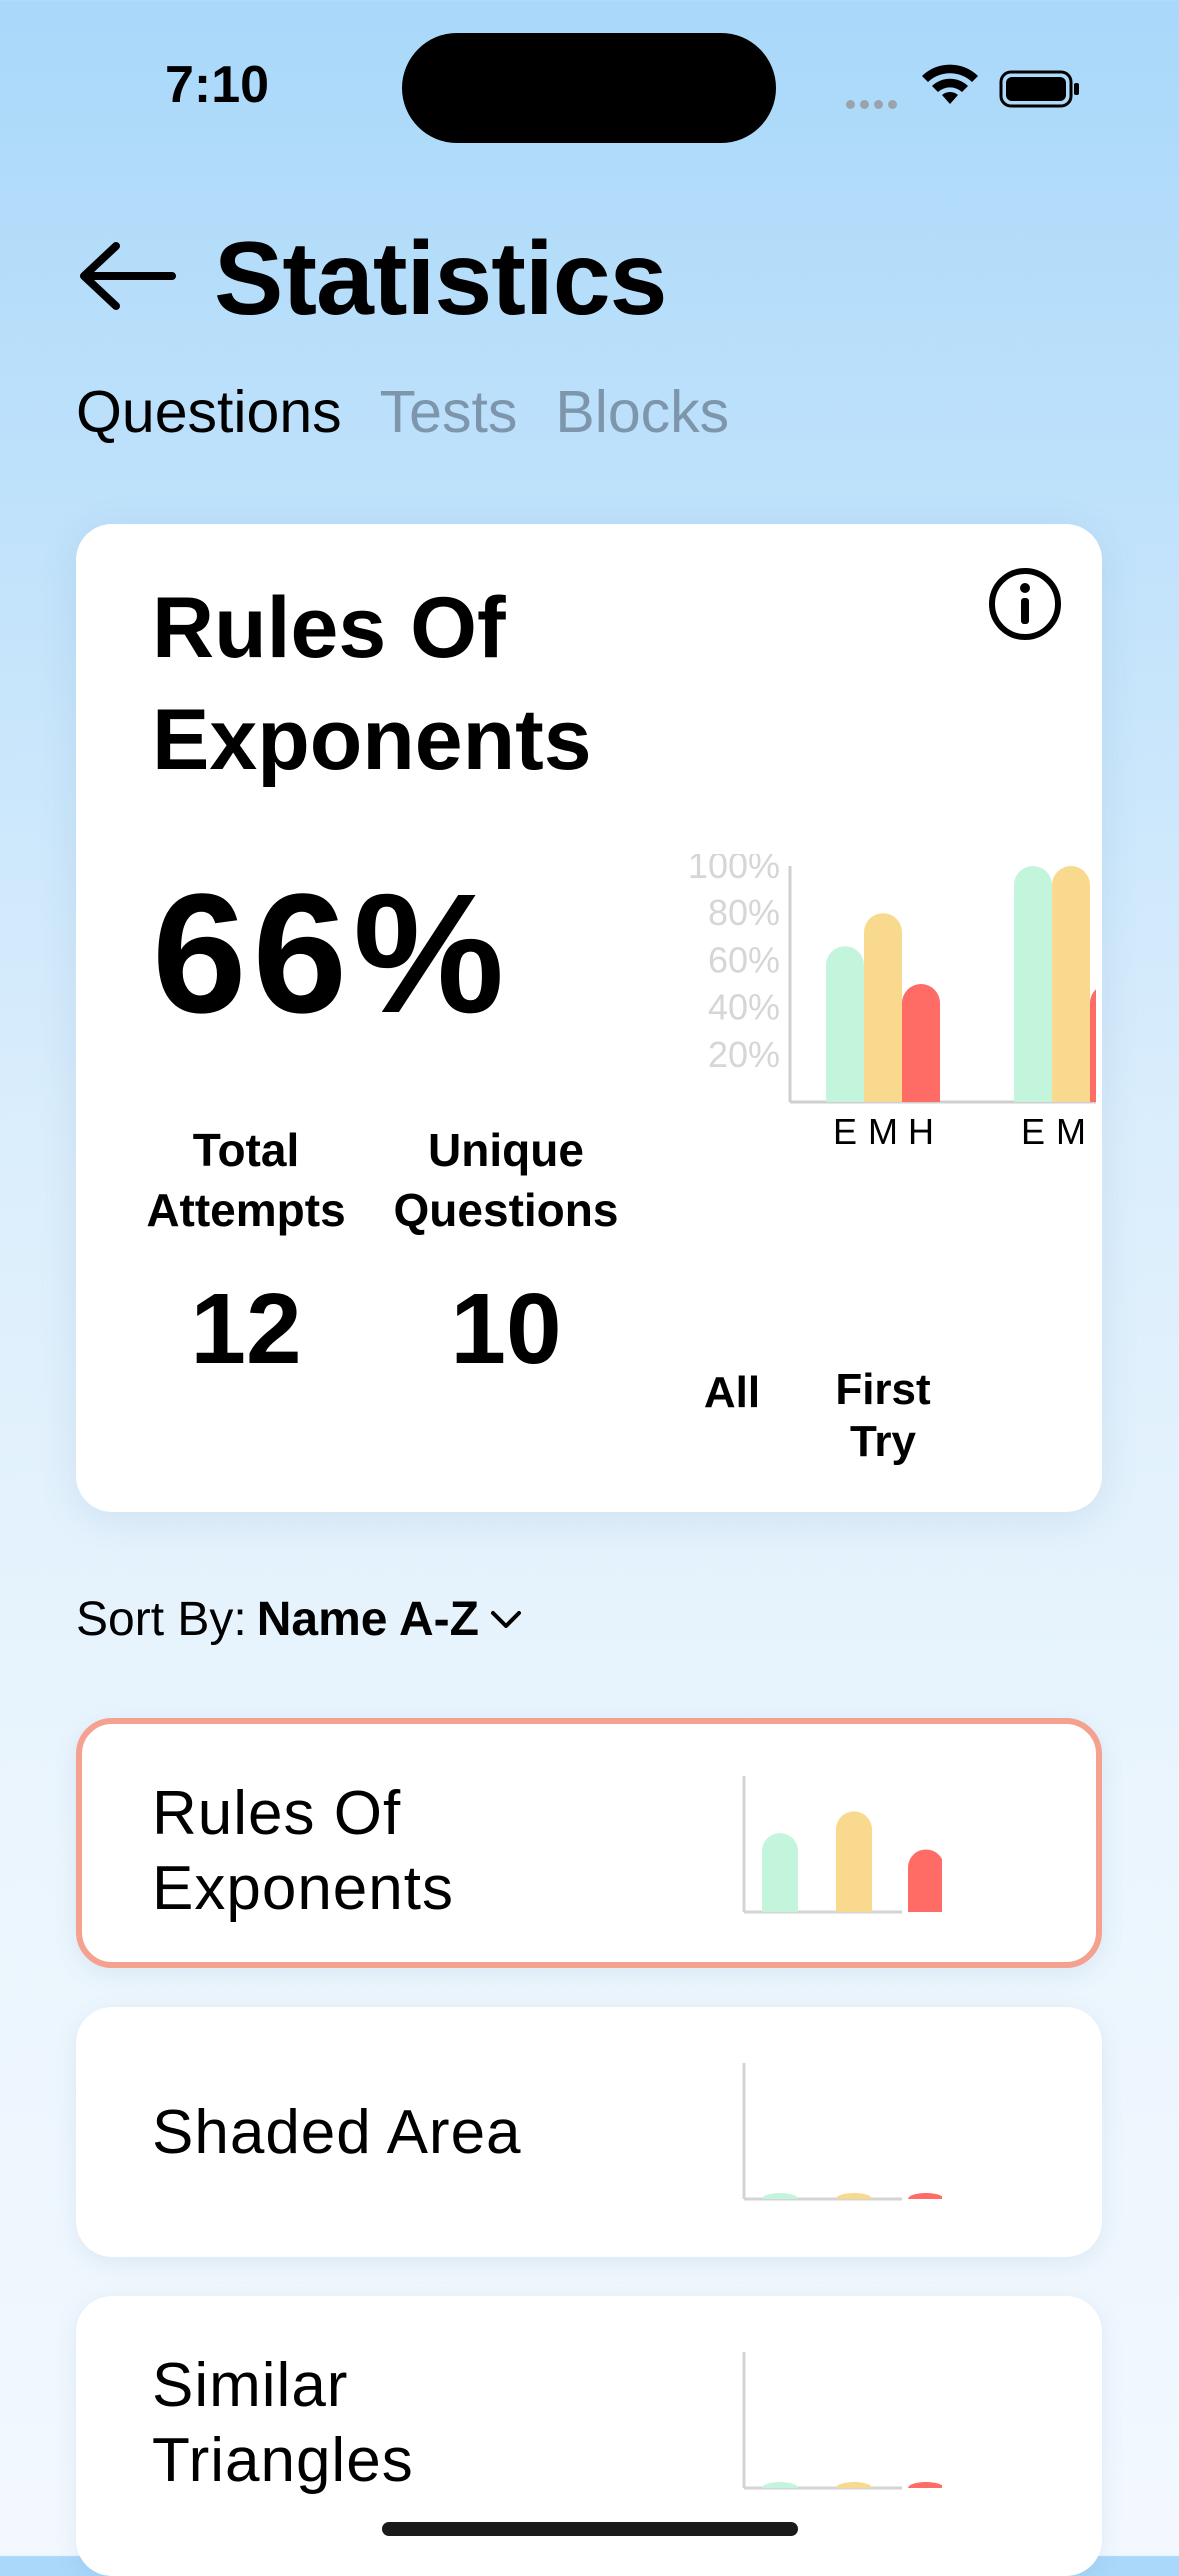 The image size is (1179, 2576). Describe the element at coordinates (732, 1392) in the screenshot. I see `group-label-all: All` at that location.